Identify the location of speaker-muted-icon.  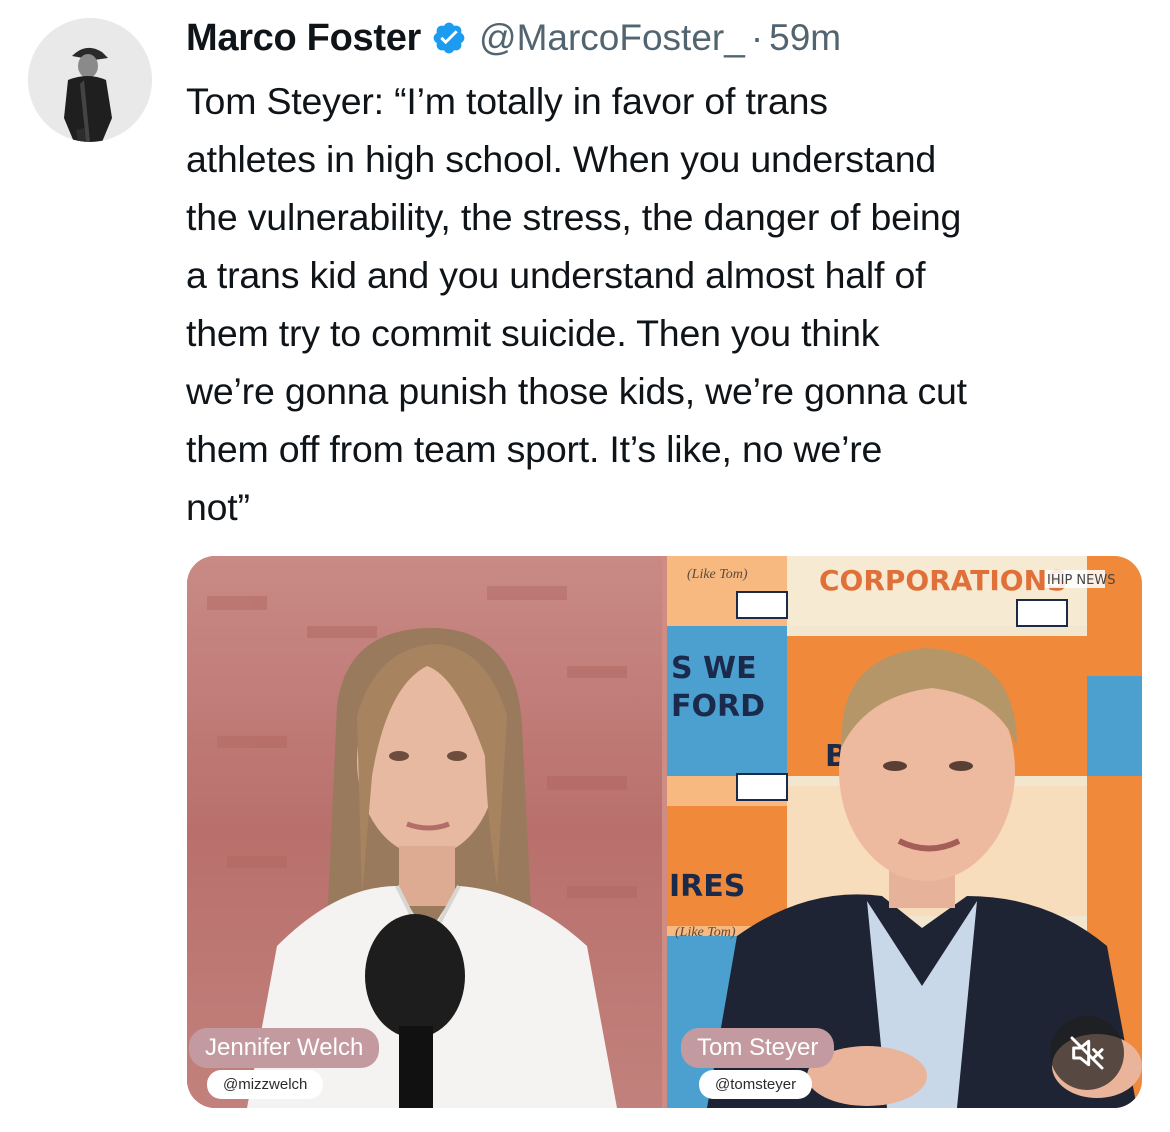
(1087, 1053).